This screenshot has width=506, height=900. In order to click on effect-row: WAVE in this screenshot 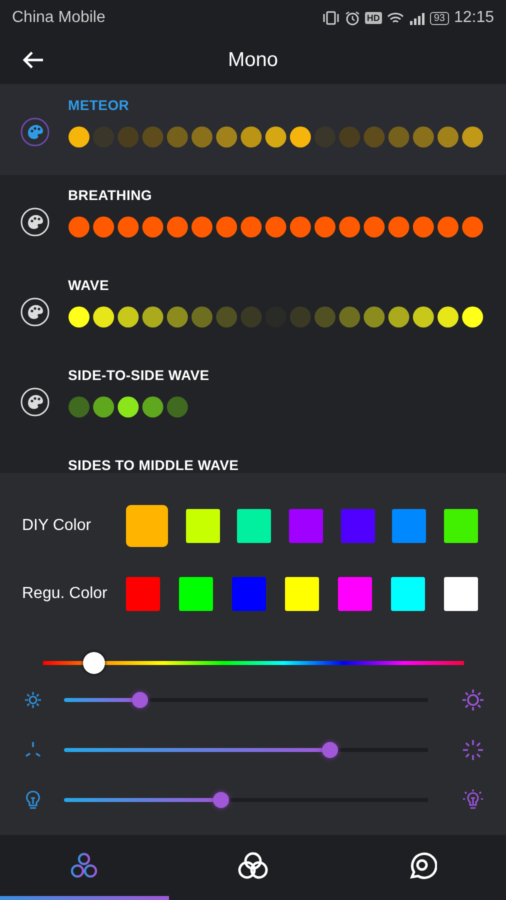, I will do `click(253, 310)`.